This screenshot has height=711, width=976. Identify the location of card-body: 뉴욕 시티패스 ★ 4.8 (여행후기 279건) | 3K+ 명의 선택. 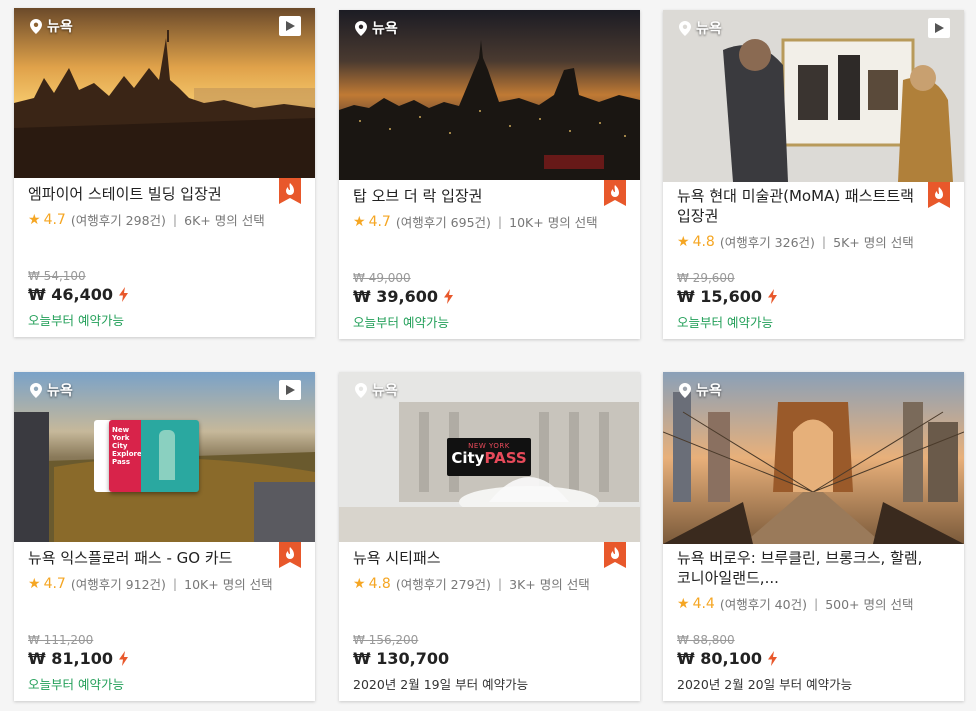
(476, 570).